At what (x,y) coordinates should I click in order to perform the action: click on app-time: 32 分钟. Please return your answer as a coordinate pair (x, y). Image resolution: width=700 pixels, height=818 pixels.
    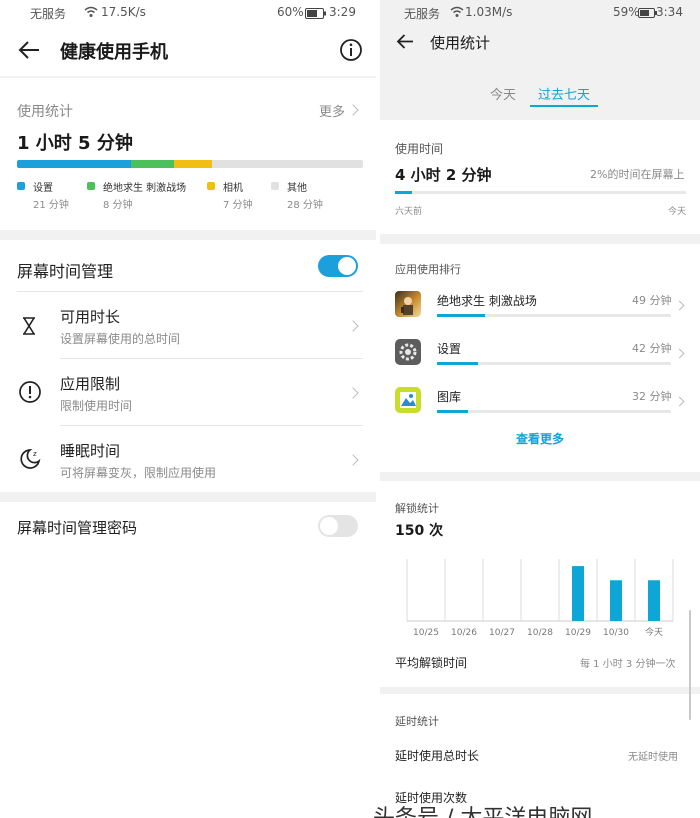
    Looking at the image, I should click on (652, 396).